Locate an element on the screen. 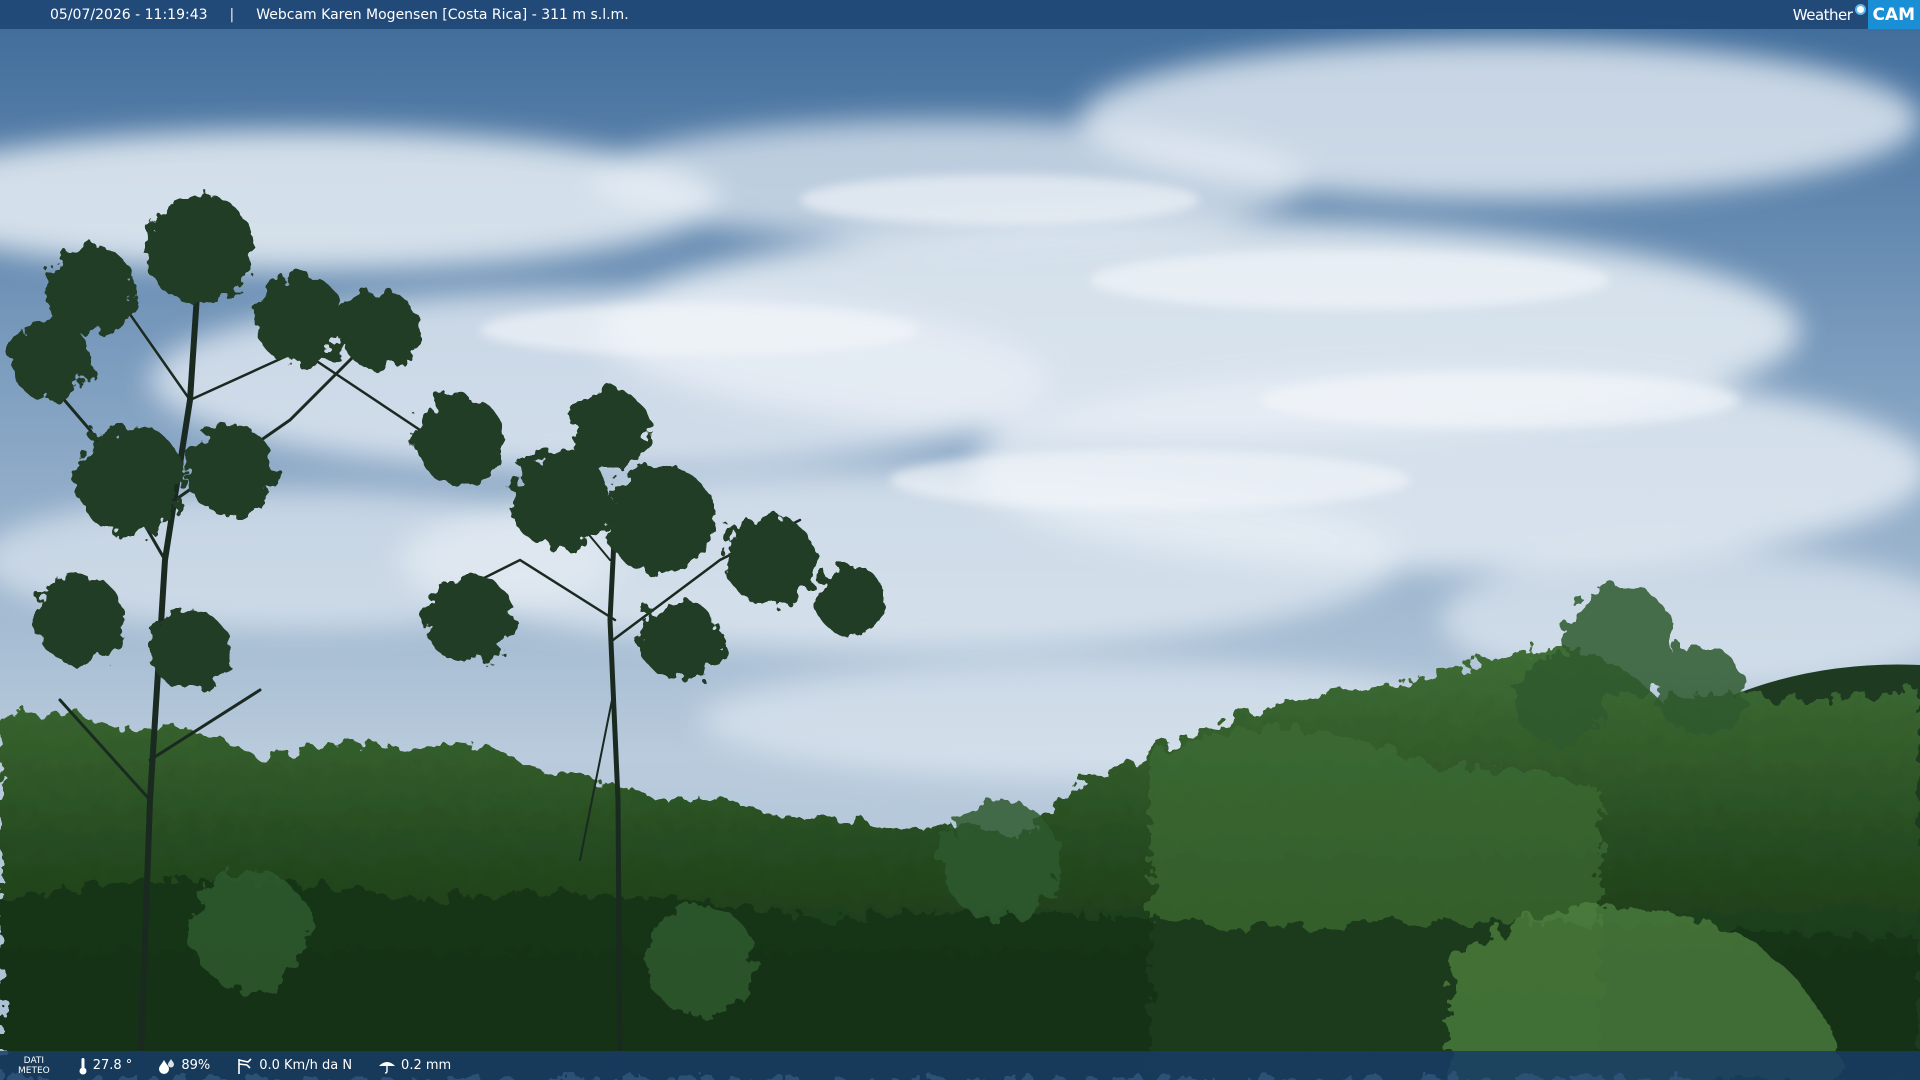 The height and width of the screenshot is (1080, 1920). wind-value: 0.0 Km/h da N is located at coordinates (306, 1065).